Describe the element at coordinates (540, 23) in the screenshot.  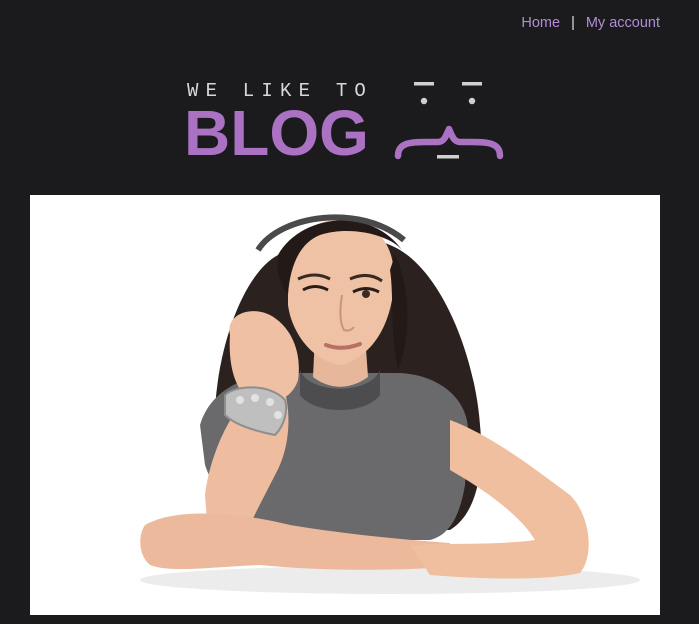
I see `home-link: Home` at that location.